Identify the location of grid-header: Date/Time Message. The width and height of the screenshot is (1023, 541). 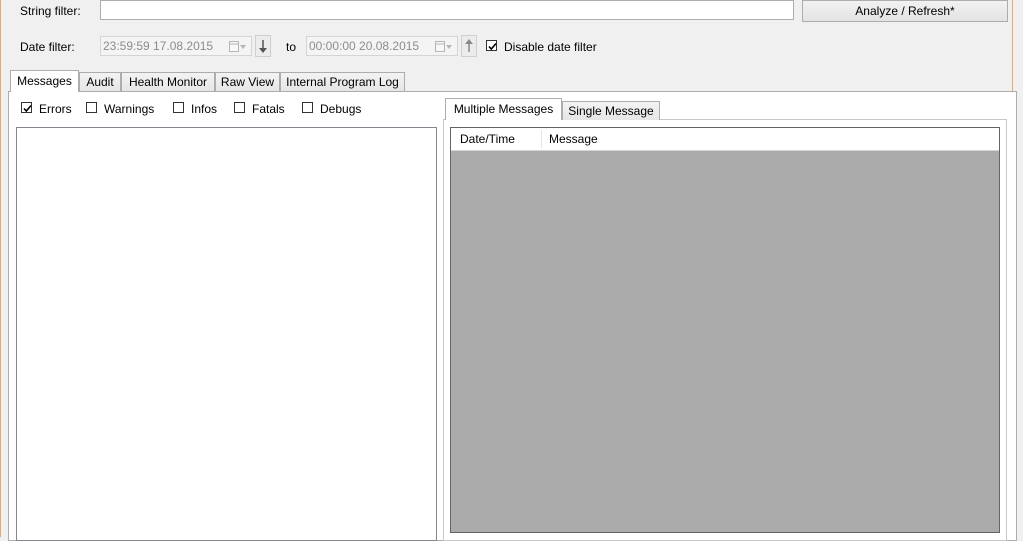
(725, 139).